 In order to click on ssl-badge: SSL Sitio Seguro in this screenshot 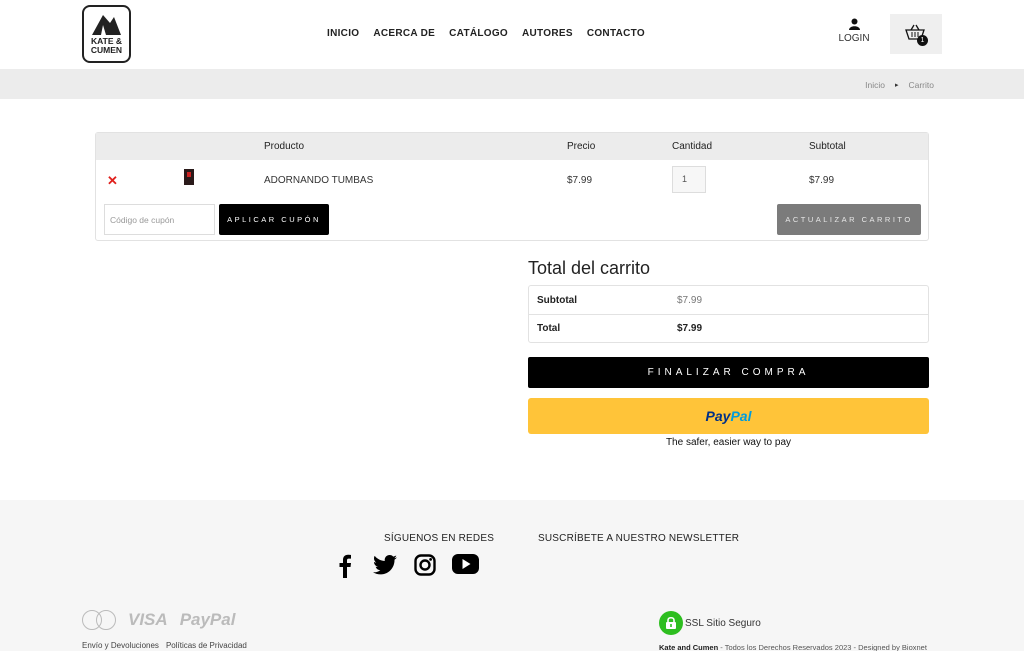, I will do `click(710, 623)`.